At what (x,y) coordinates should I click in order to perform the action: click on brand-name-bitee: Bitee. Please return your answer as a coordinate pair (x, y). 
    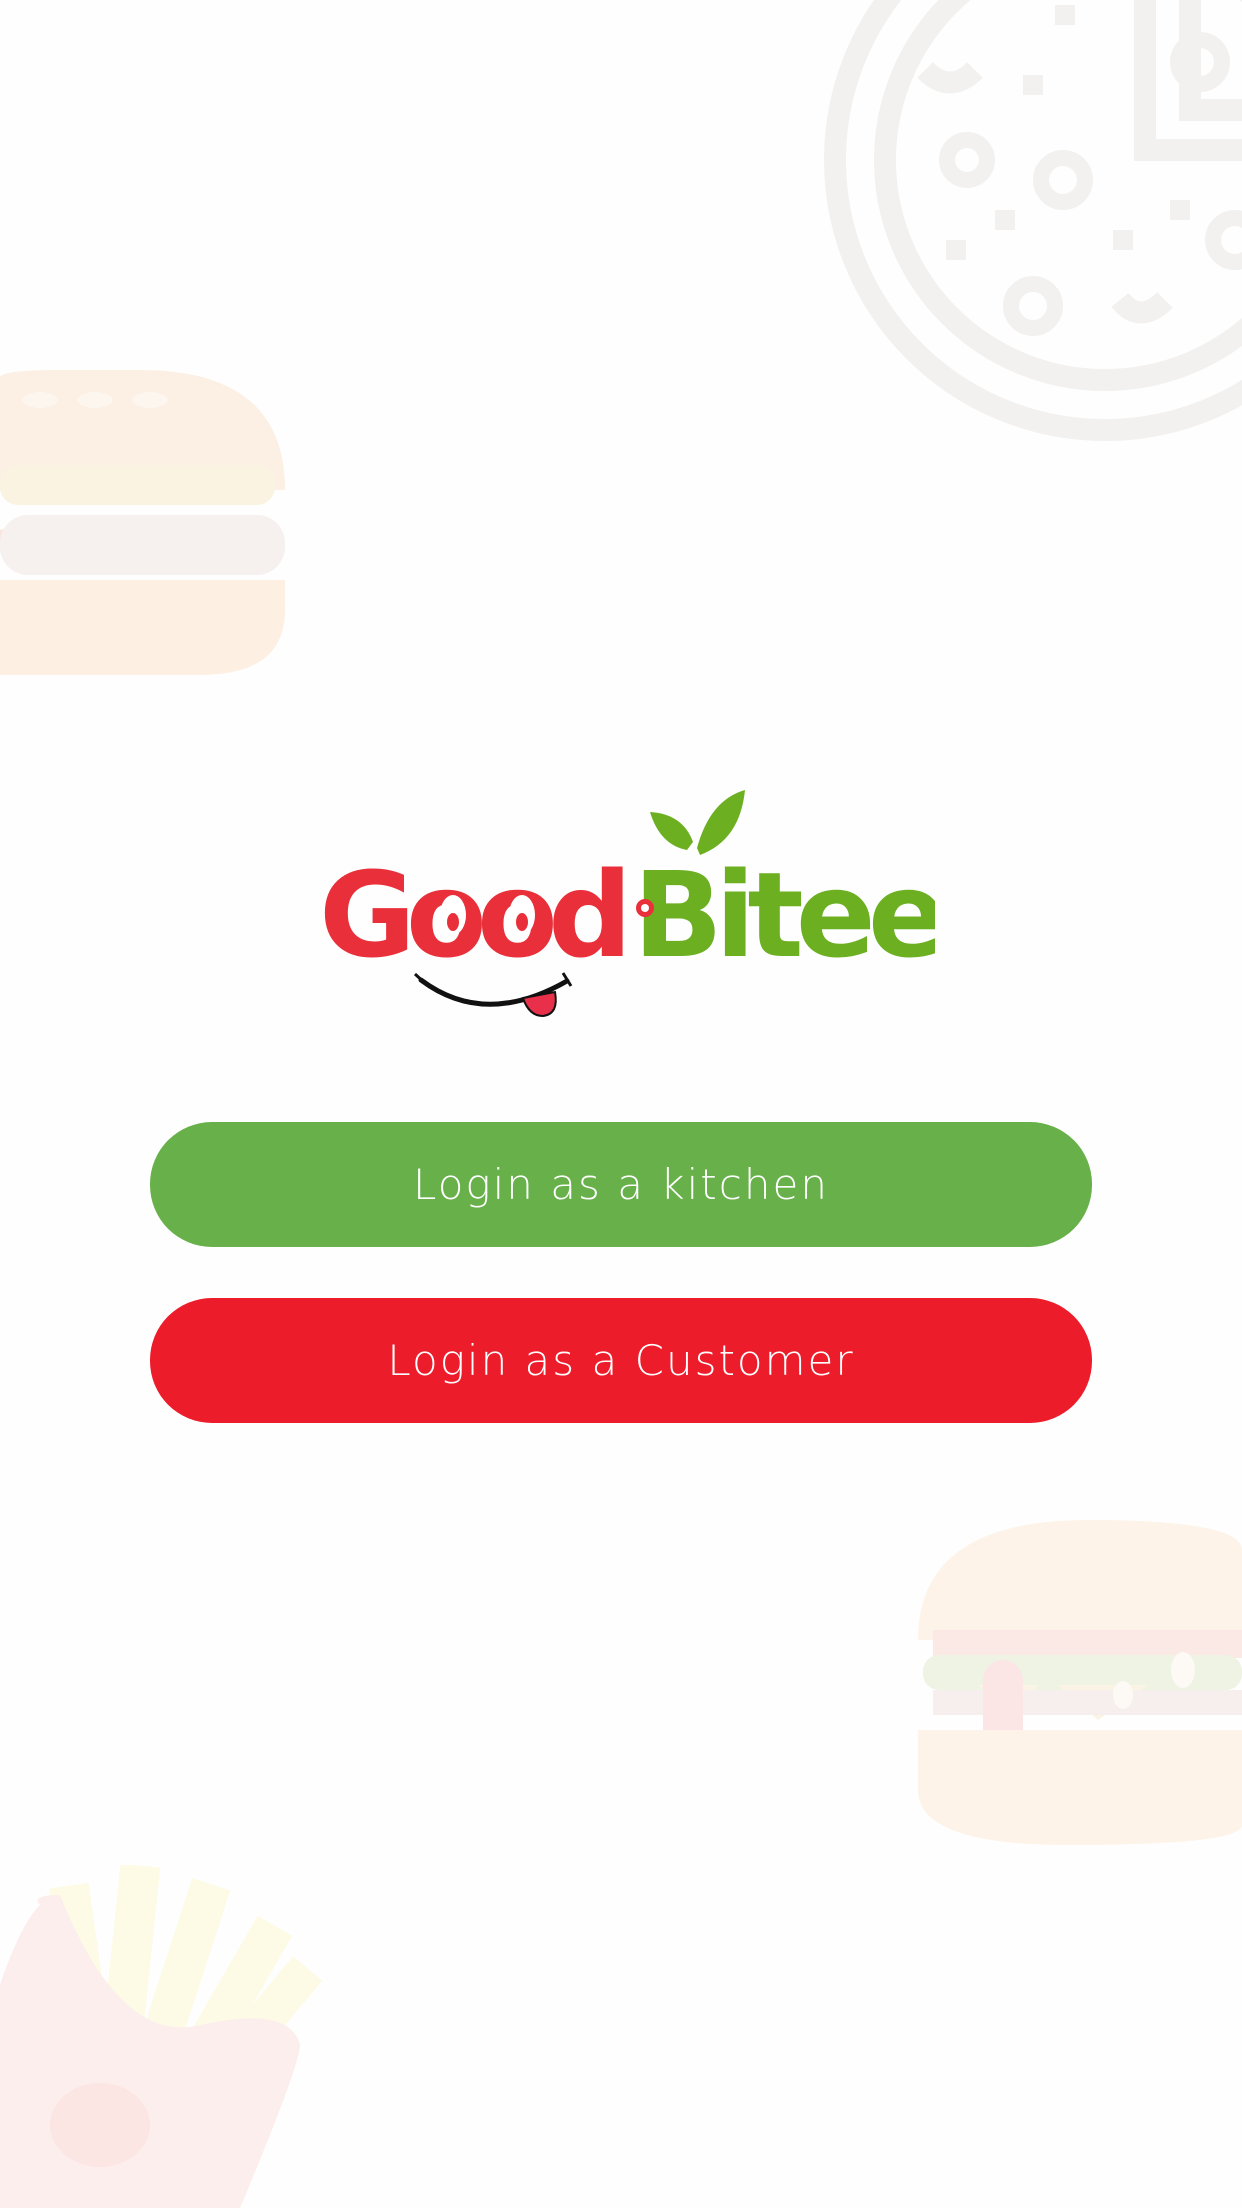
    Looking at the image, I should click on (784, 915).